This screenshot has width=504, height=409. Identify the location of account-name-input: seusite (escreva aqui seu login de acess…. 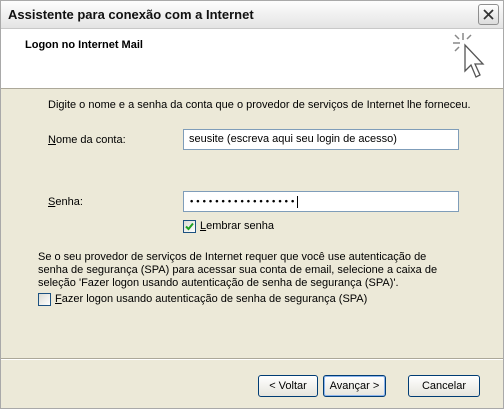
(321, 139).